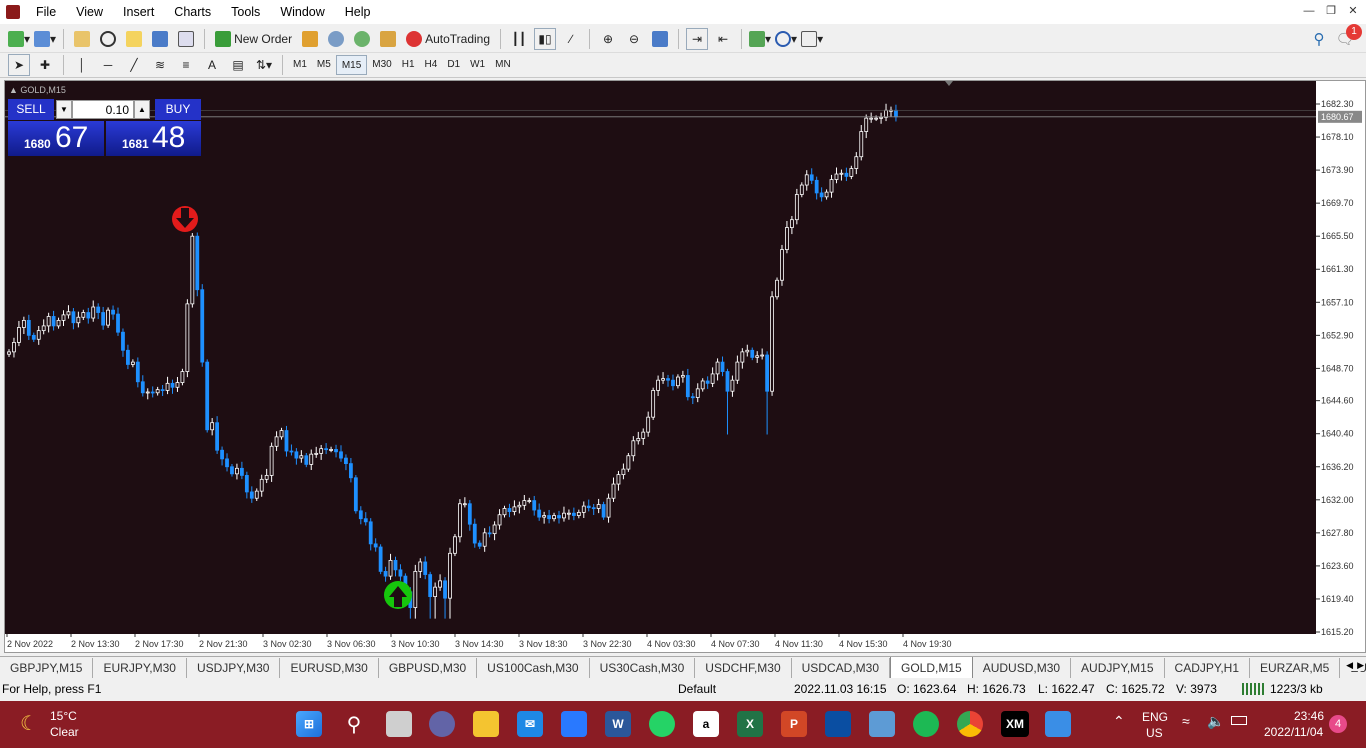  Describe the element at coordinates (324, 65) in the screenshot. I see `timeframe-m5: M5` at that location.